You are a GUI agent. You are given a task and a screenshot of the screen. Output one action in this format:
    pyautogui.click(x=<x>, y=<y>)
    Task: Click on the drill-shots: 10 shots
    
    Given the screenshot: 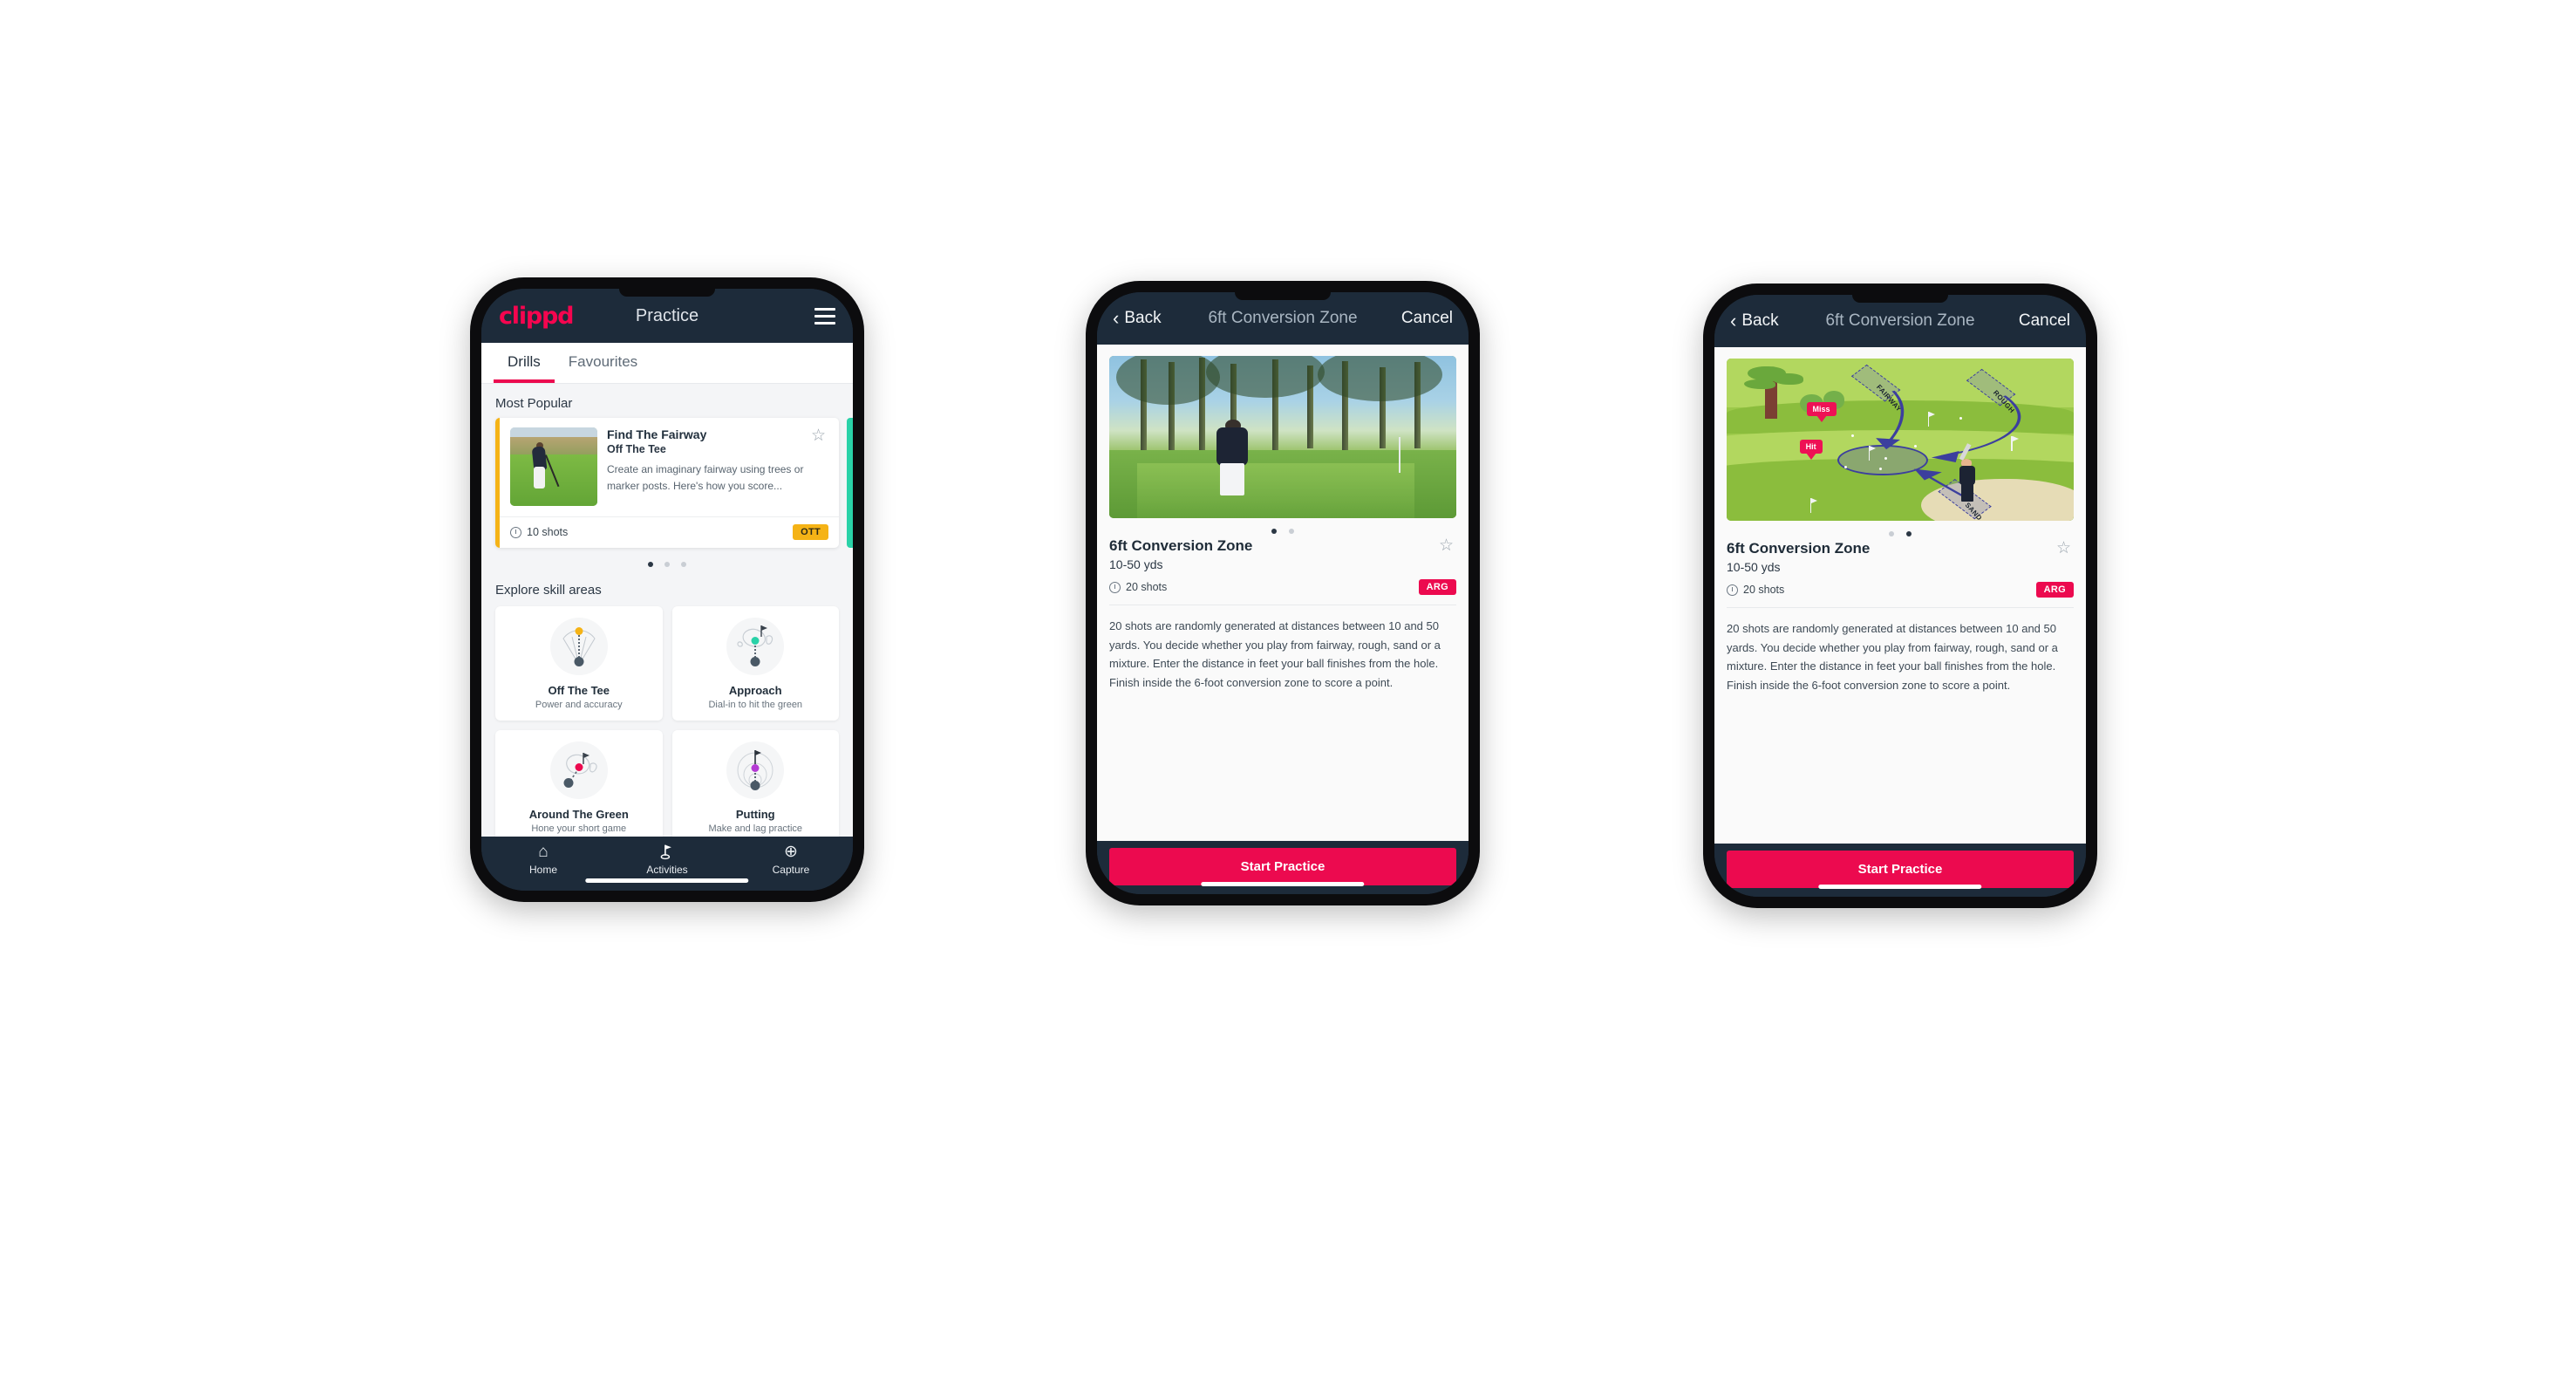 What is the action you would take?
    pyautogui.click(x=539, y=532)
    